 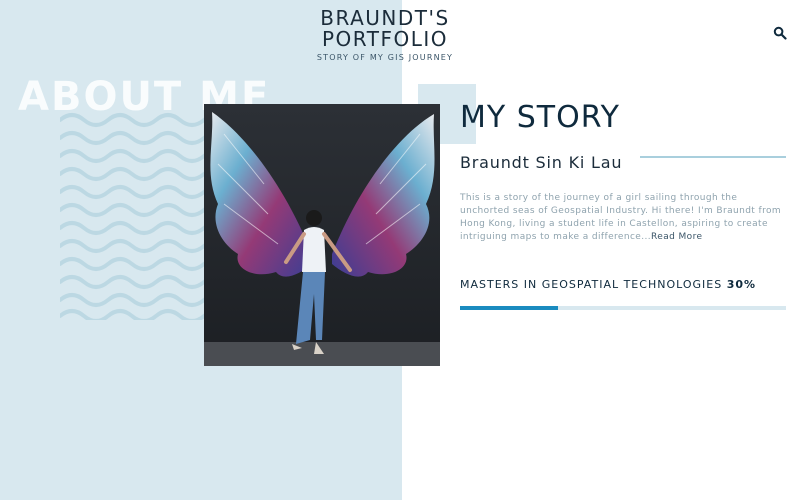 I want to click on read-more-link: Read More, so click(x=676, y=237).